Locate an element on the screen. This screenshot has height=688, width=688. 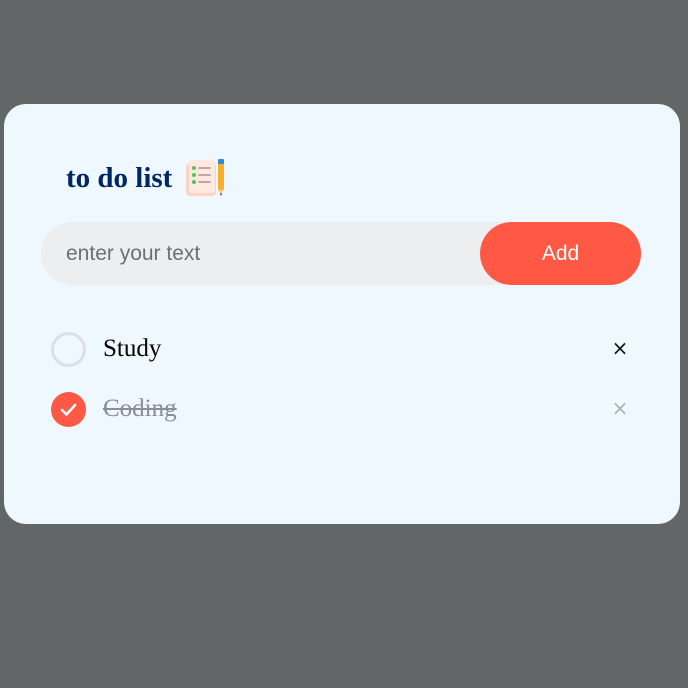
task-list: Study × Coding × is located at coordinates (346, 389).